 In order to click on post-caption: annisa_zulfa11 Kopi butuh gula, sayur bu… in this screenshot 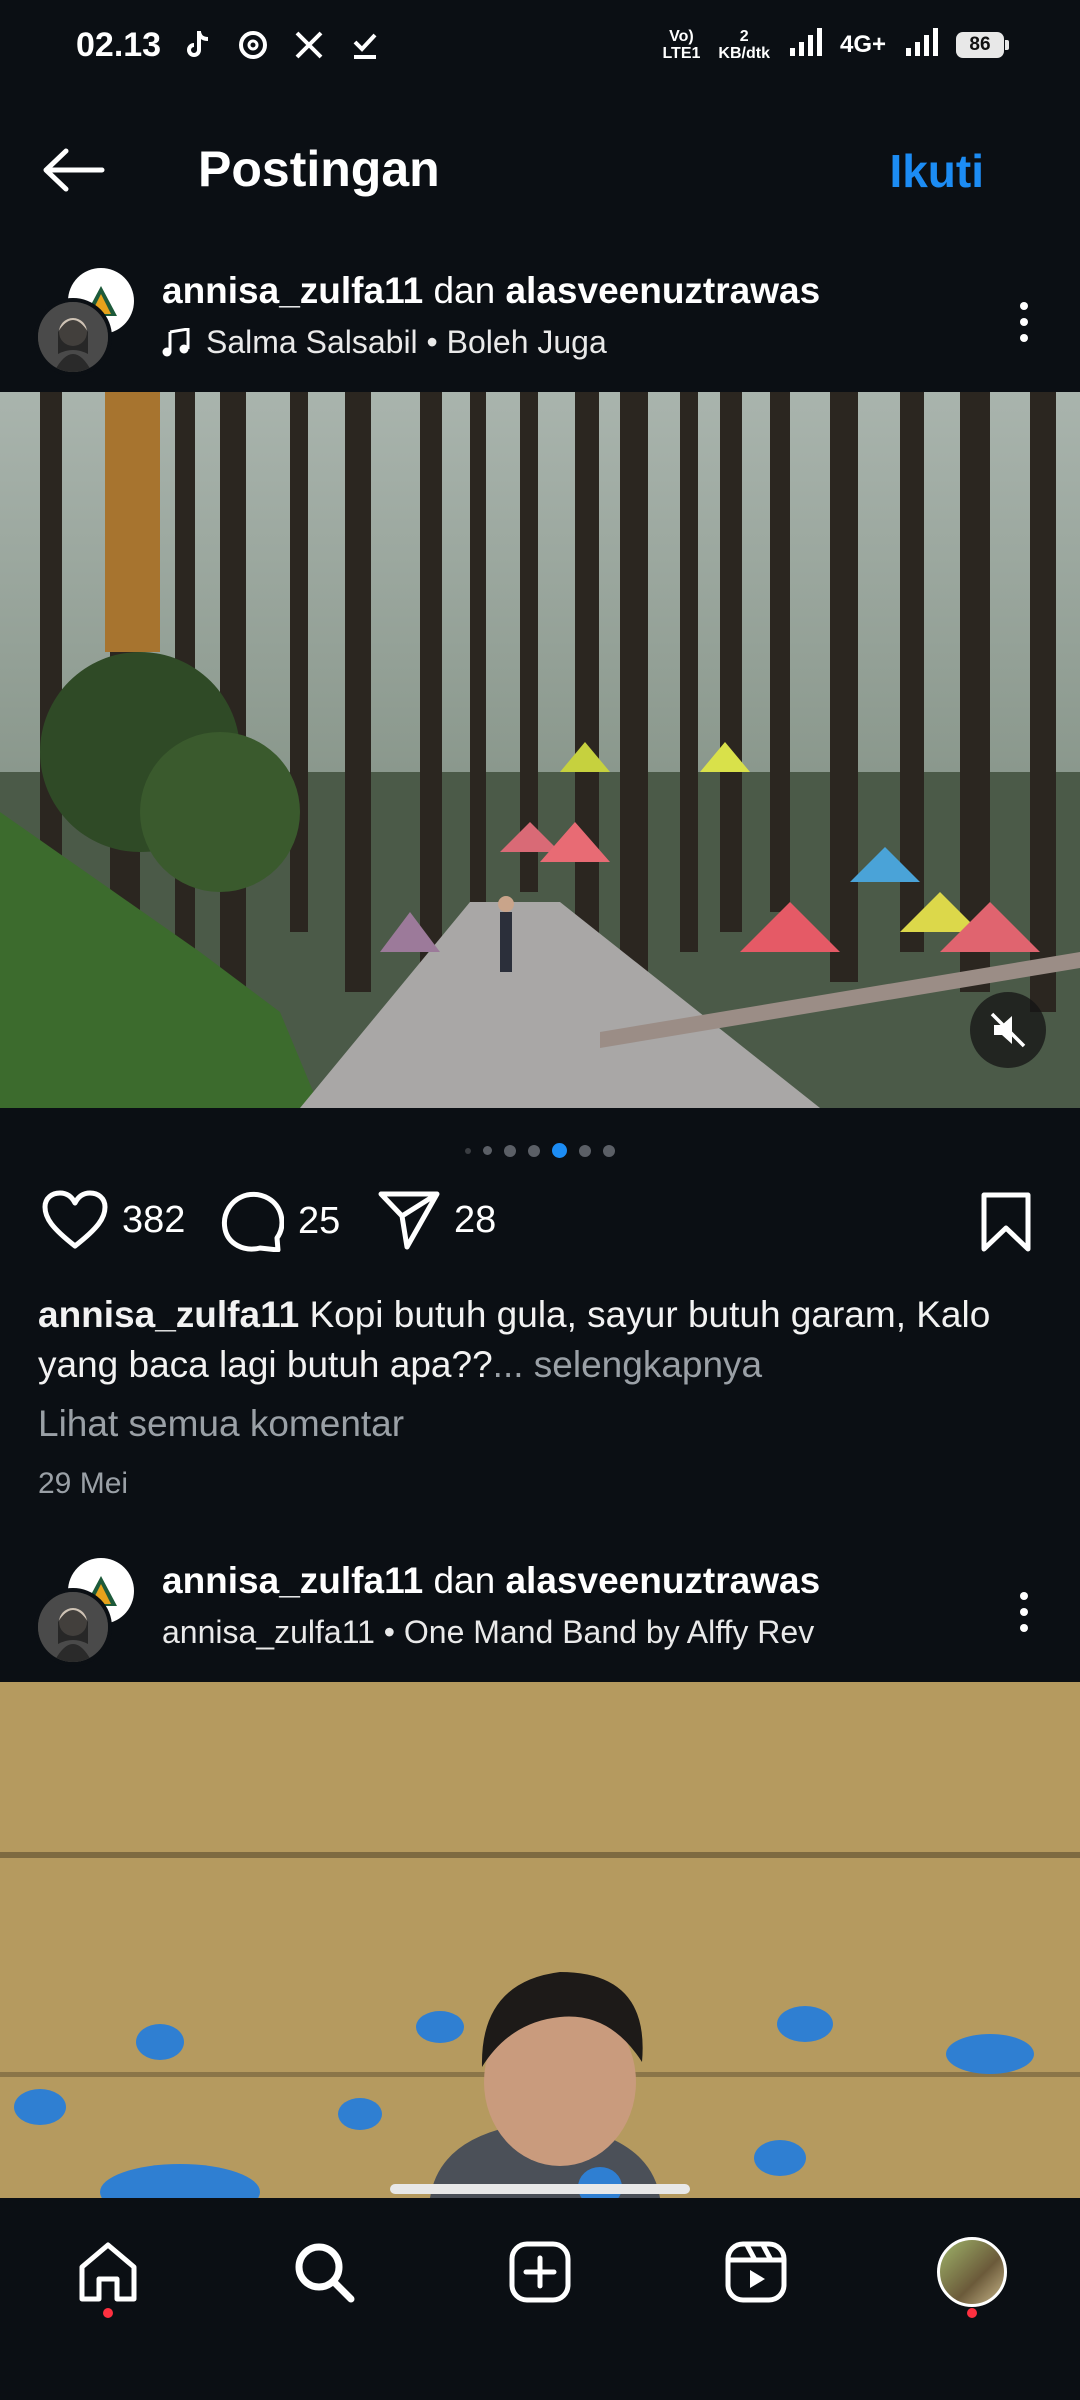, I will do `click(538, 1340)`.